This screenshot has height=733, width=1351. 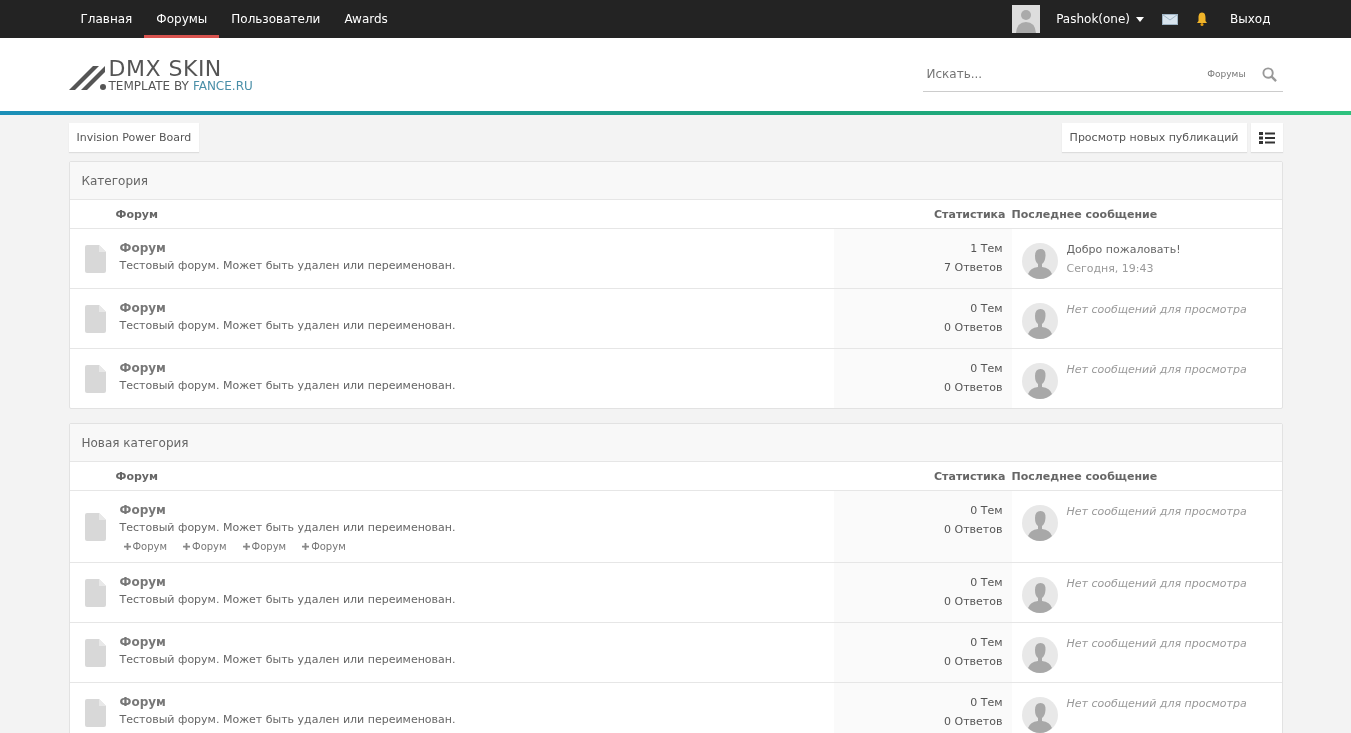 What do you see at coordinates (1154, 137) in the screenshot?
I see `new-posts-button: Просмотр новых публикаций` at bounding box center [1154, 137].